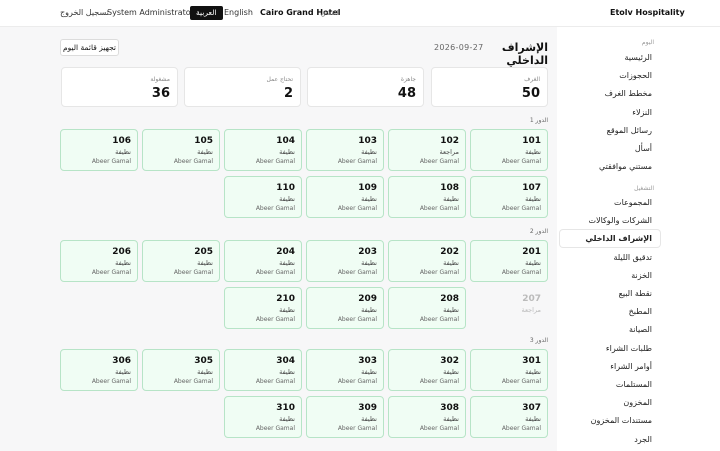  What do you see at coordinates (181, 261) in the screenshot?
I see `room-card-205: 205 نظيفة Abeer Gamal` at bounding box center [181, 261].